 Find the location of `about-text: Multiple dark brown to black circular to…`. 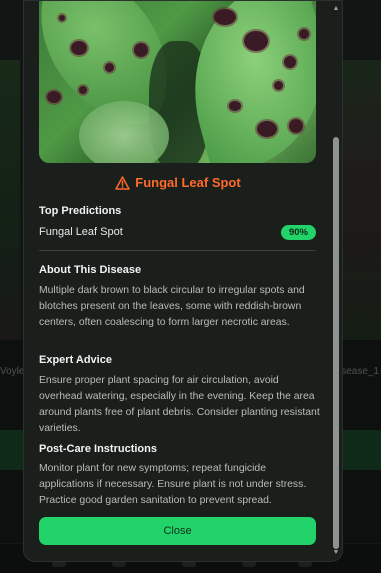

about-text: Multiple dark brown to black circular to… is located at coordinates (172, 306).